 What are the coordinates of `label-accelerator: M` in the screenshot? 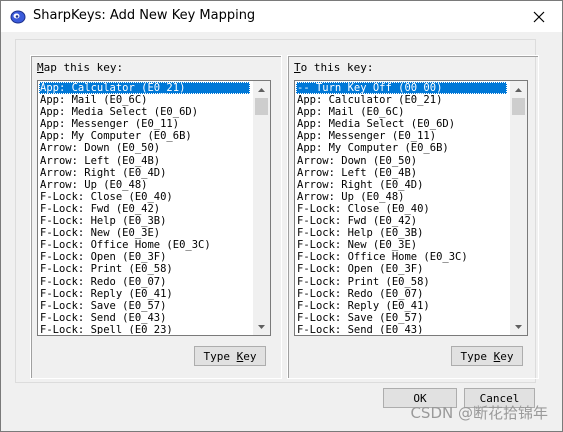 It's located at (40, 67).